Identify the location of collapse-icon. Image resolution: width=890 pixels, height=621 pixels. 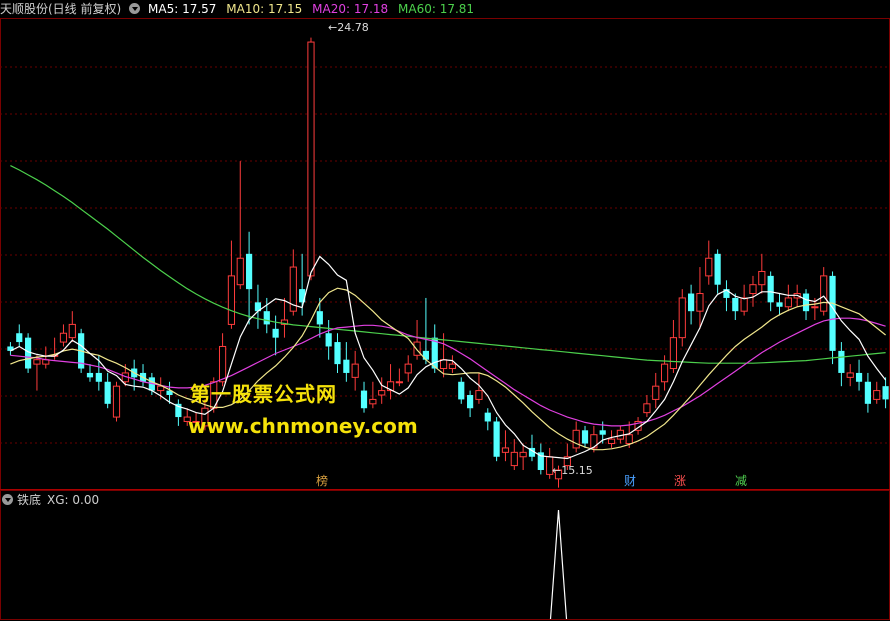
(135, 8).